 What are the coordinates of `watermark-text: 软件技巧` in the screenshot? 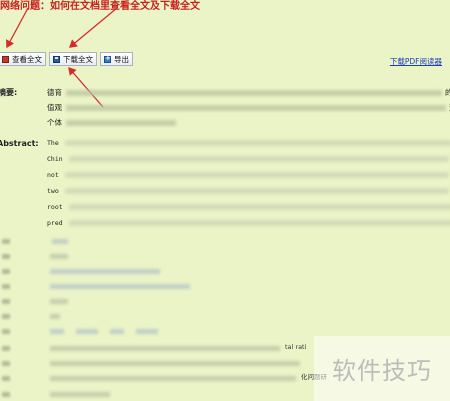 It's located at (382, 371).